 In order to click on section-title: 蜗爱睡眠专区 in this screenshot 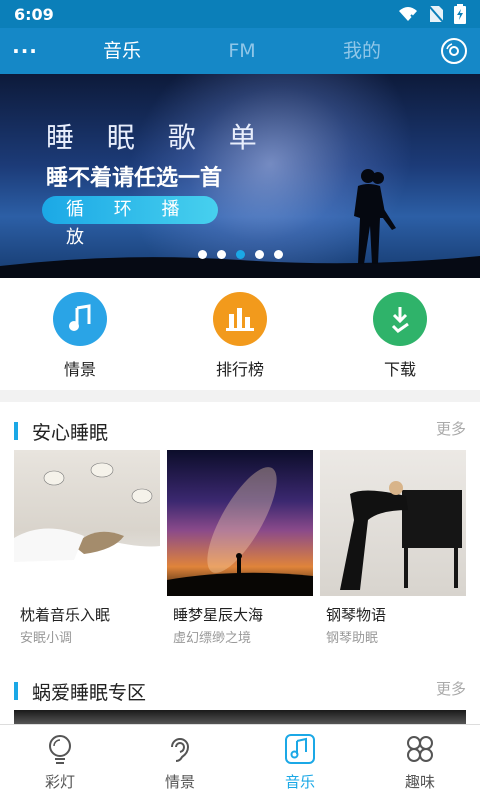, I will do `click(89, 693)`.